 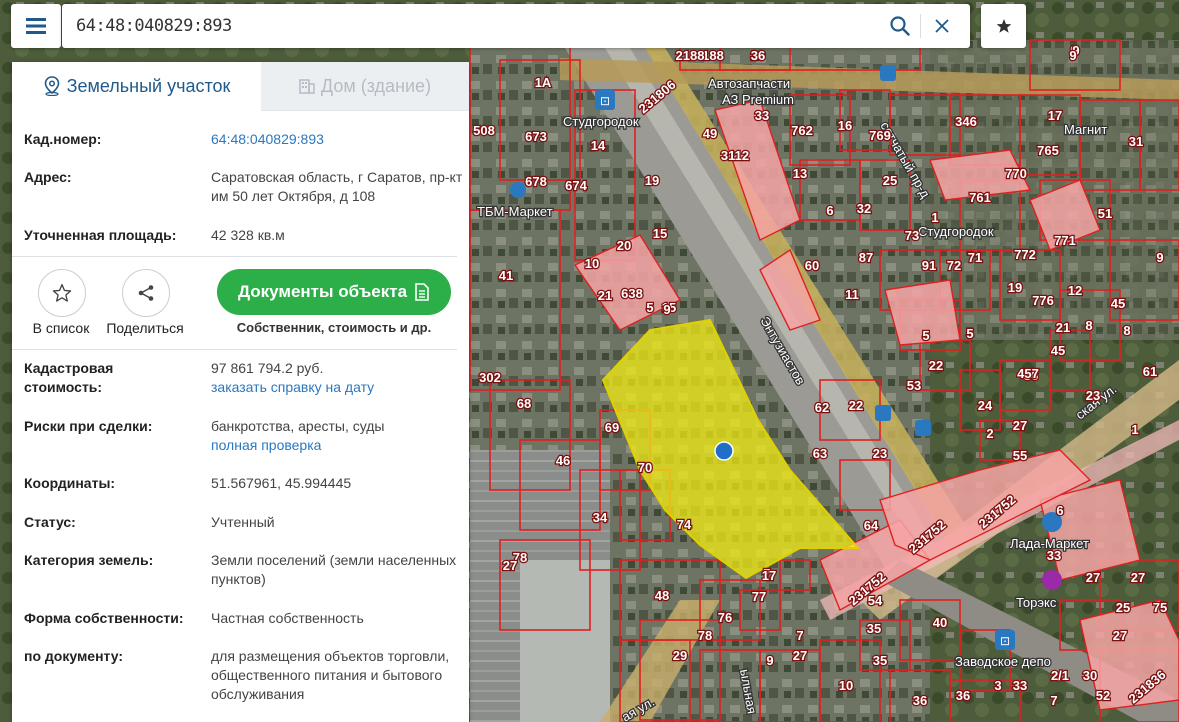 What do you see at coordinates (70, 483) in the screenshot?
I see `coords-label: Координаты:` at bounding box center [70, 483].